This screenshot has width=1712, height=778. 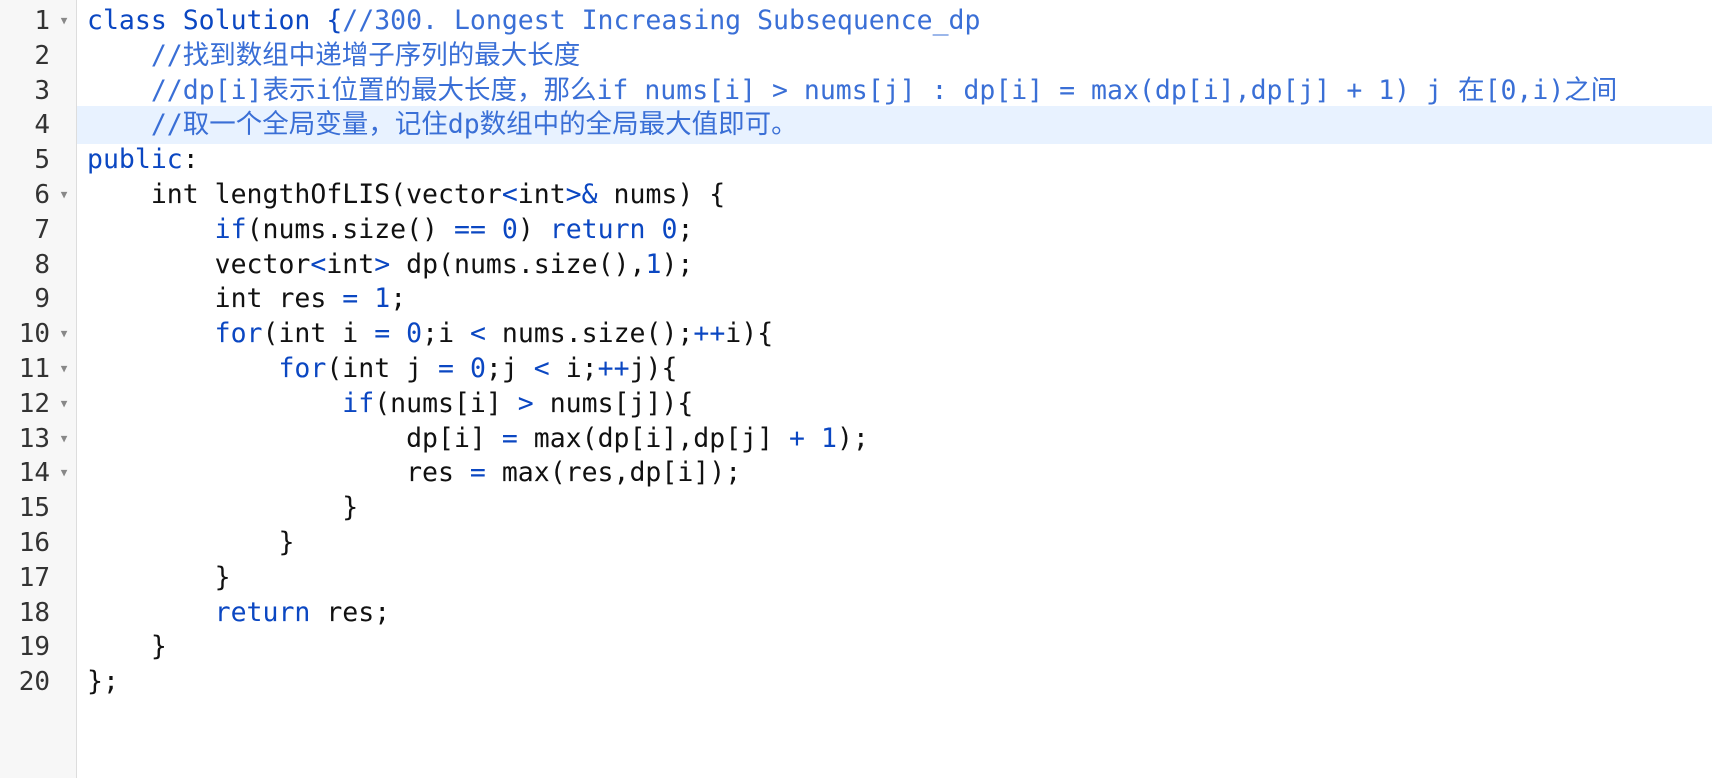 What do you see at coordinates (856, 160) in the screenshot?
I see `code-line: 5 public:` at bounding box center [856, 160].